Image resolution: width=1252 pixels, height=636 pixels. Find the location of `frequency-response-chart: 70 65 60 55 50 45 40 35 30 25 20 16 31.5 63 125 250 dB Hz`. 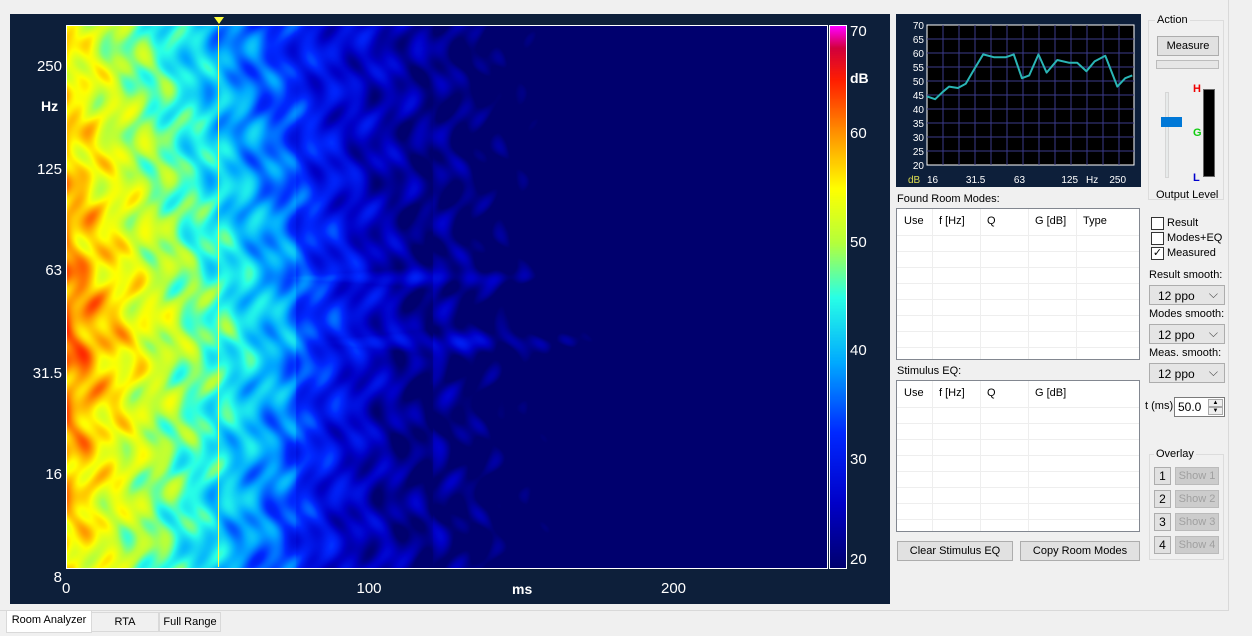

frequency-response-chart: 70 65 60 55 50 45 40 35 30 25 20 16 31.5 63 125 250 dB Hz is located at coordinates (1018, 100).